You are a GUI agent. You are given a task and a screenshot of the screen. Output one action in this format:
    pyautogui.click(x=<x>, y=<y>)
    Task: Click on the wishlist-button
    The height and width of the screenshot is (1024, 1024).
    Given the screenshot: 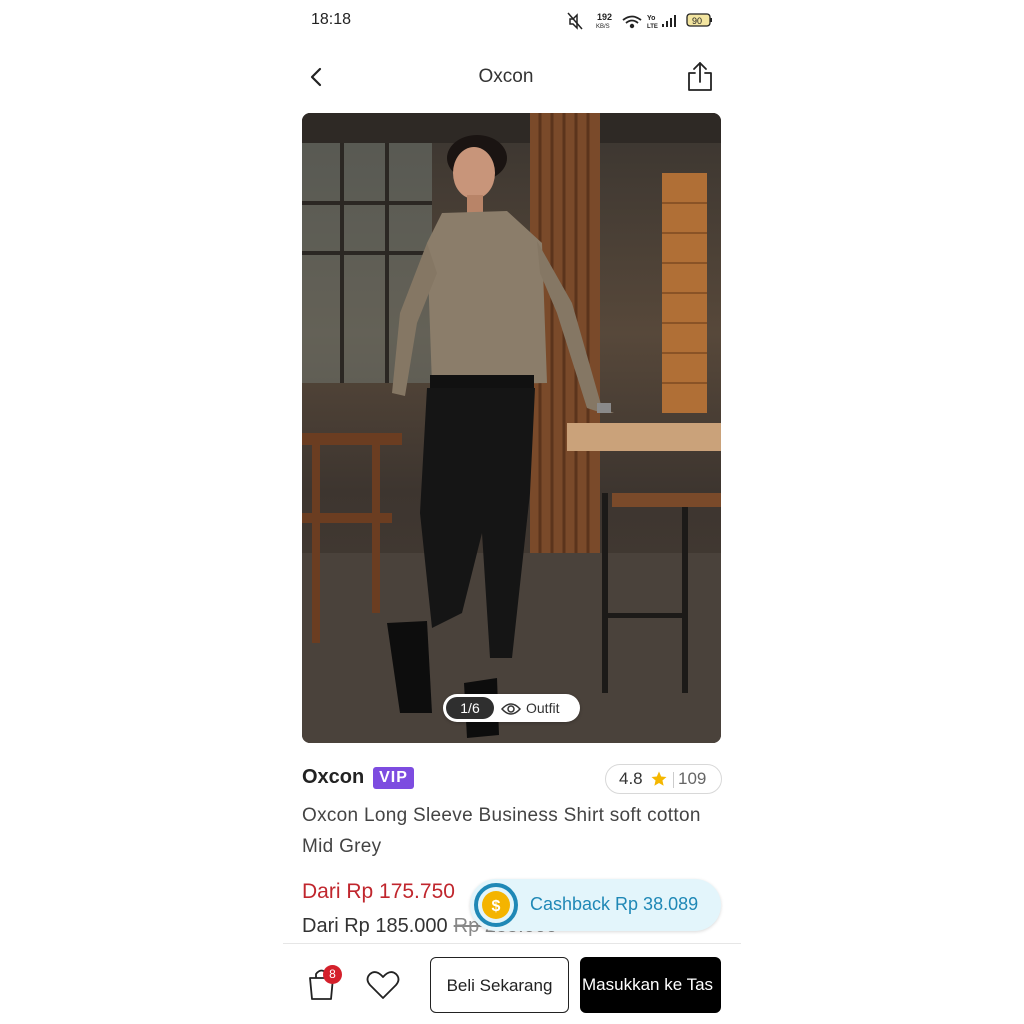 What is the action you would take?
    pyautogui.click(x=383, y=985)
    